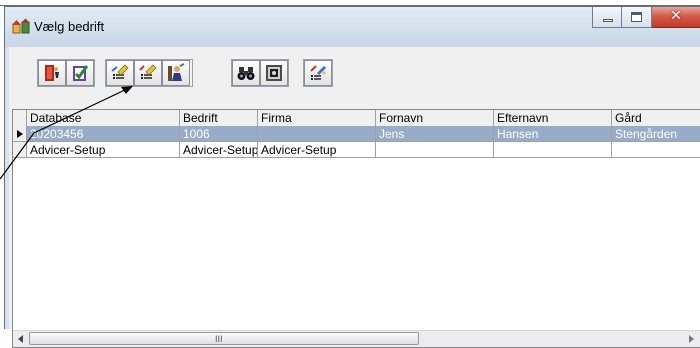  Describe the element at coordinates (317, 150) in the screenshot. I see `cell-firma: Advicer-Setup` at that location.